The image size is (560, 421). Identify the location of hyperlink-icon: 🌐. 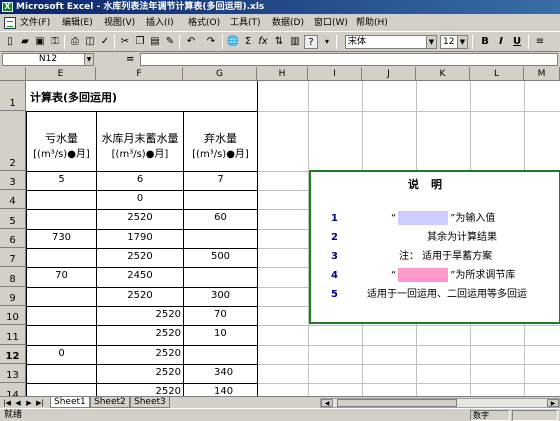
(233, 42).